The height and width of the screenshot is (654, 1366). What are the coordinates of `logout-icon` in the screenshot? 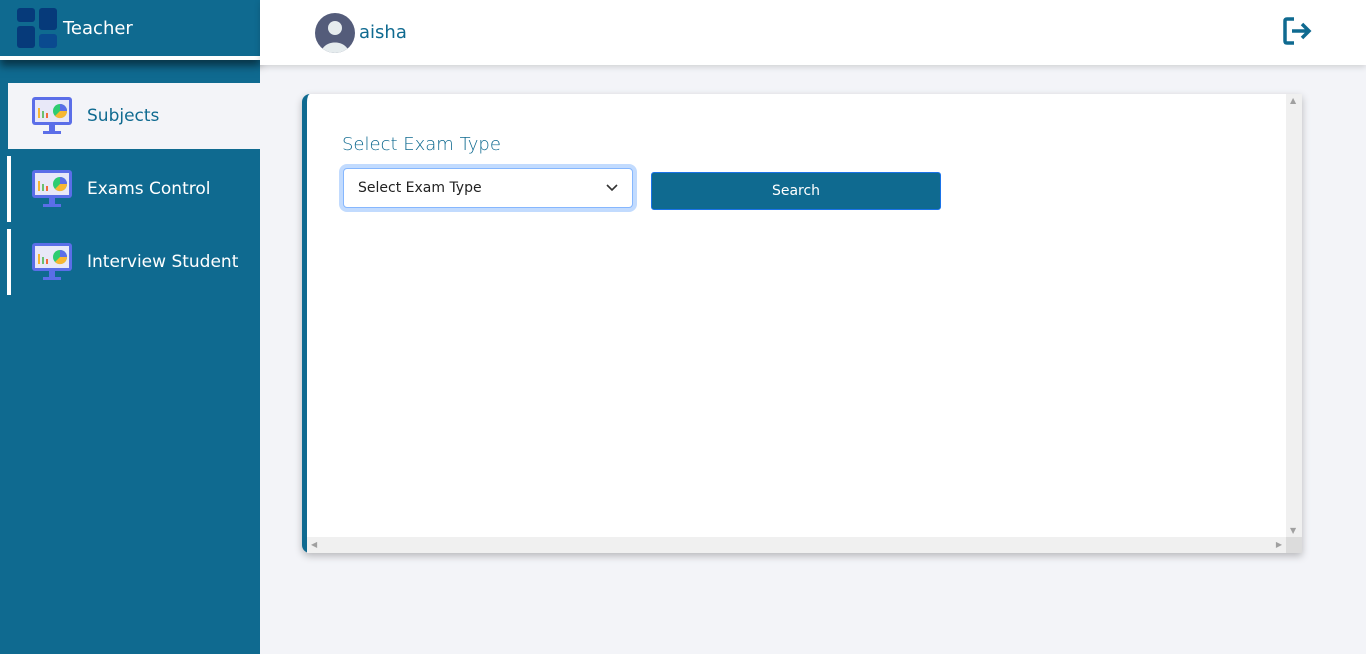 It's located at (1298, 31).